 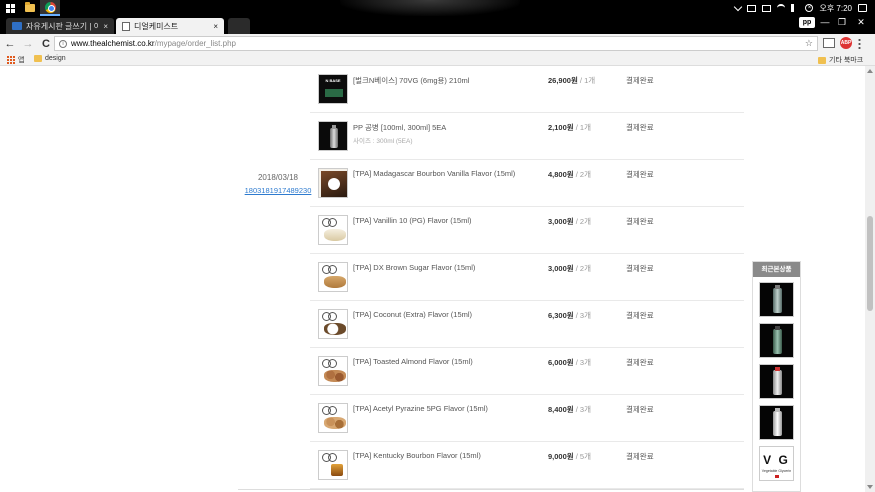 I want to click on site-info-icon: i, so click(x=63, y=43).